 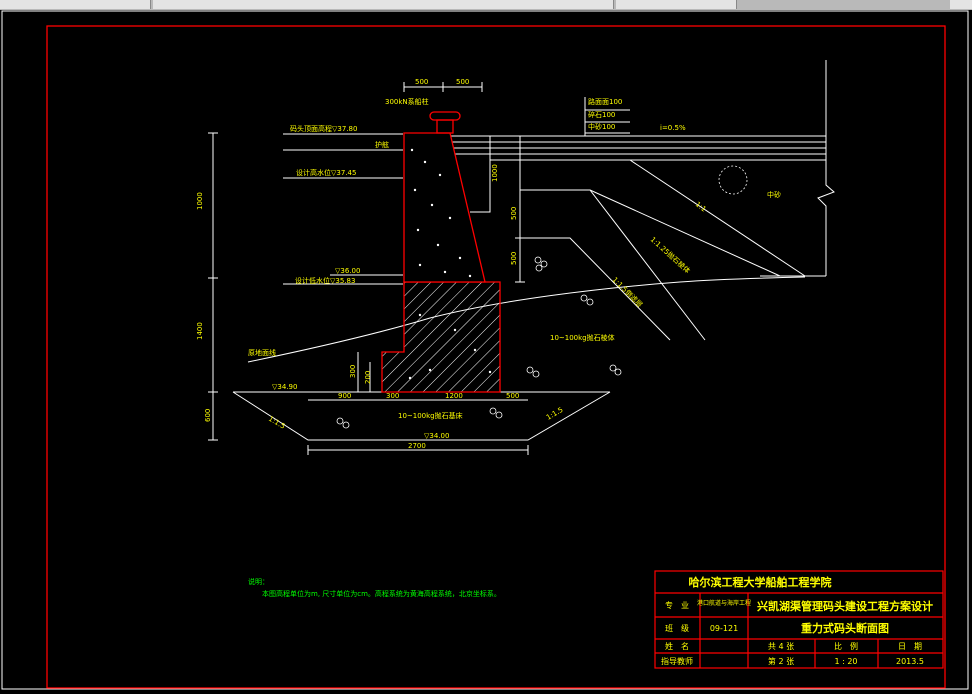 I want to click on design-high-water-label: 设计高水位▽37.45, so click(x=326, y=172).